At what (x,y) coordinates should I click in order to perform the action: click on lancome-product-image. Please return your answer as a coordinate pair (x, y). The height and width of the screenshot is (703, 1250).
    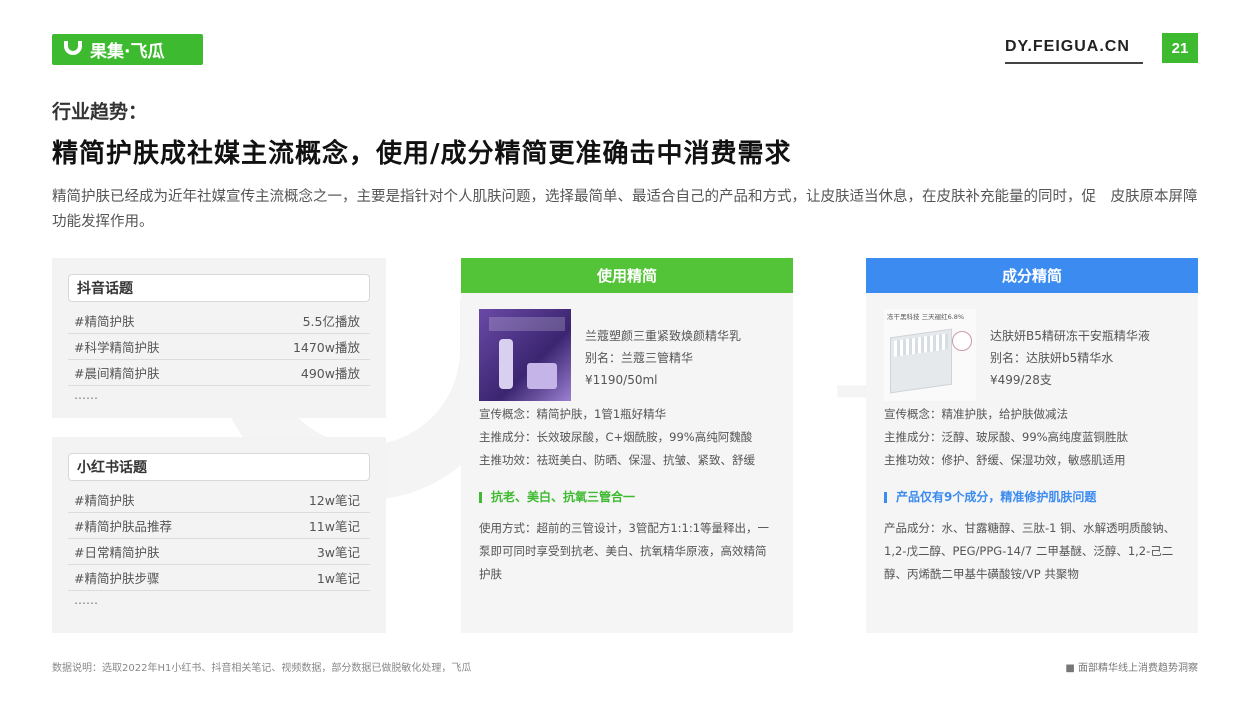
    Looking at the image, I should click on (525, 355).